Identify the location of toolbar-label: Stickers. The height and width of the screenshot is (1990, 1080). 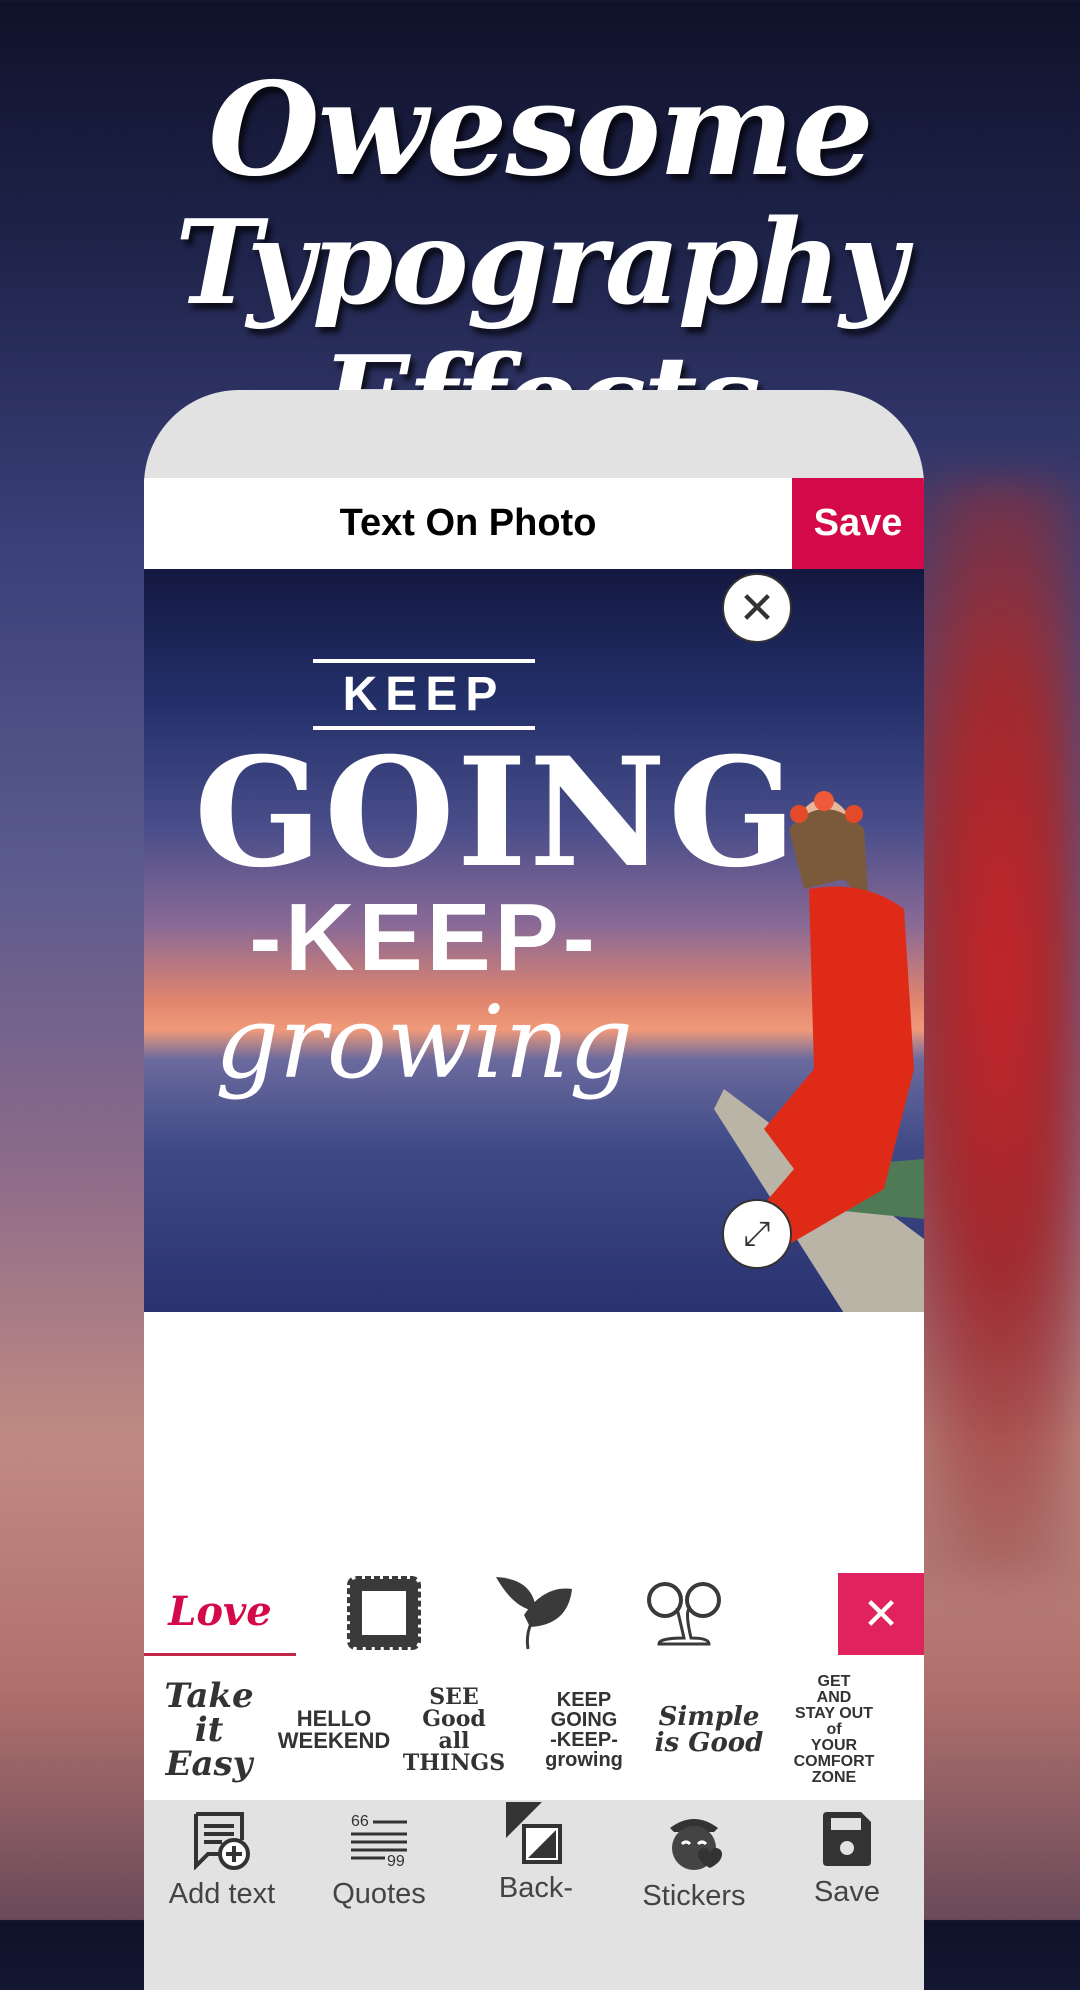
(694, 1896).